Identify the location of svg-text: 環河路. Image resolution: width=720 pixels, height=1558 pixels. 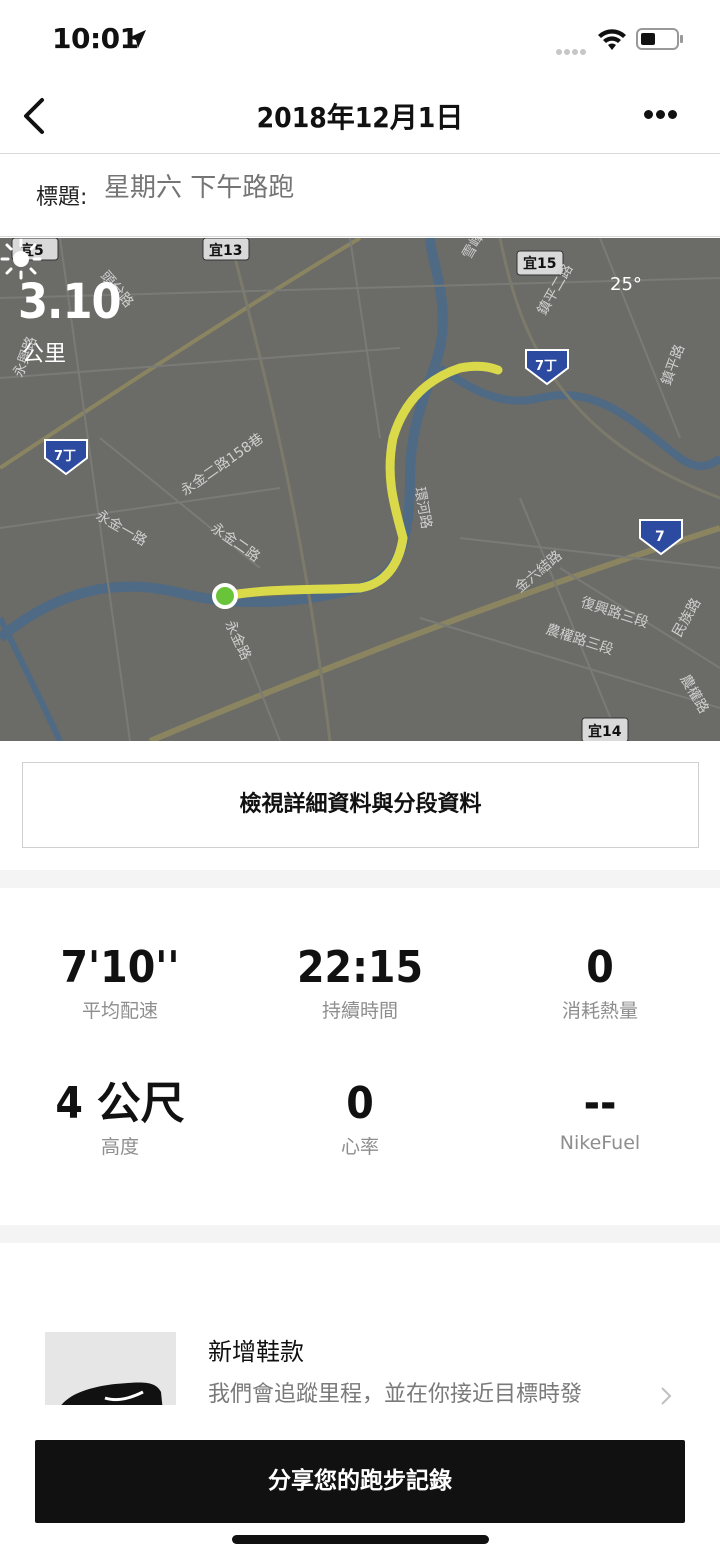
(422, 508).